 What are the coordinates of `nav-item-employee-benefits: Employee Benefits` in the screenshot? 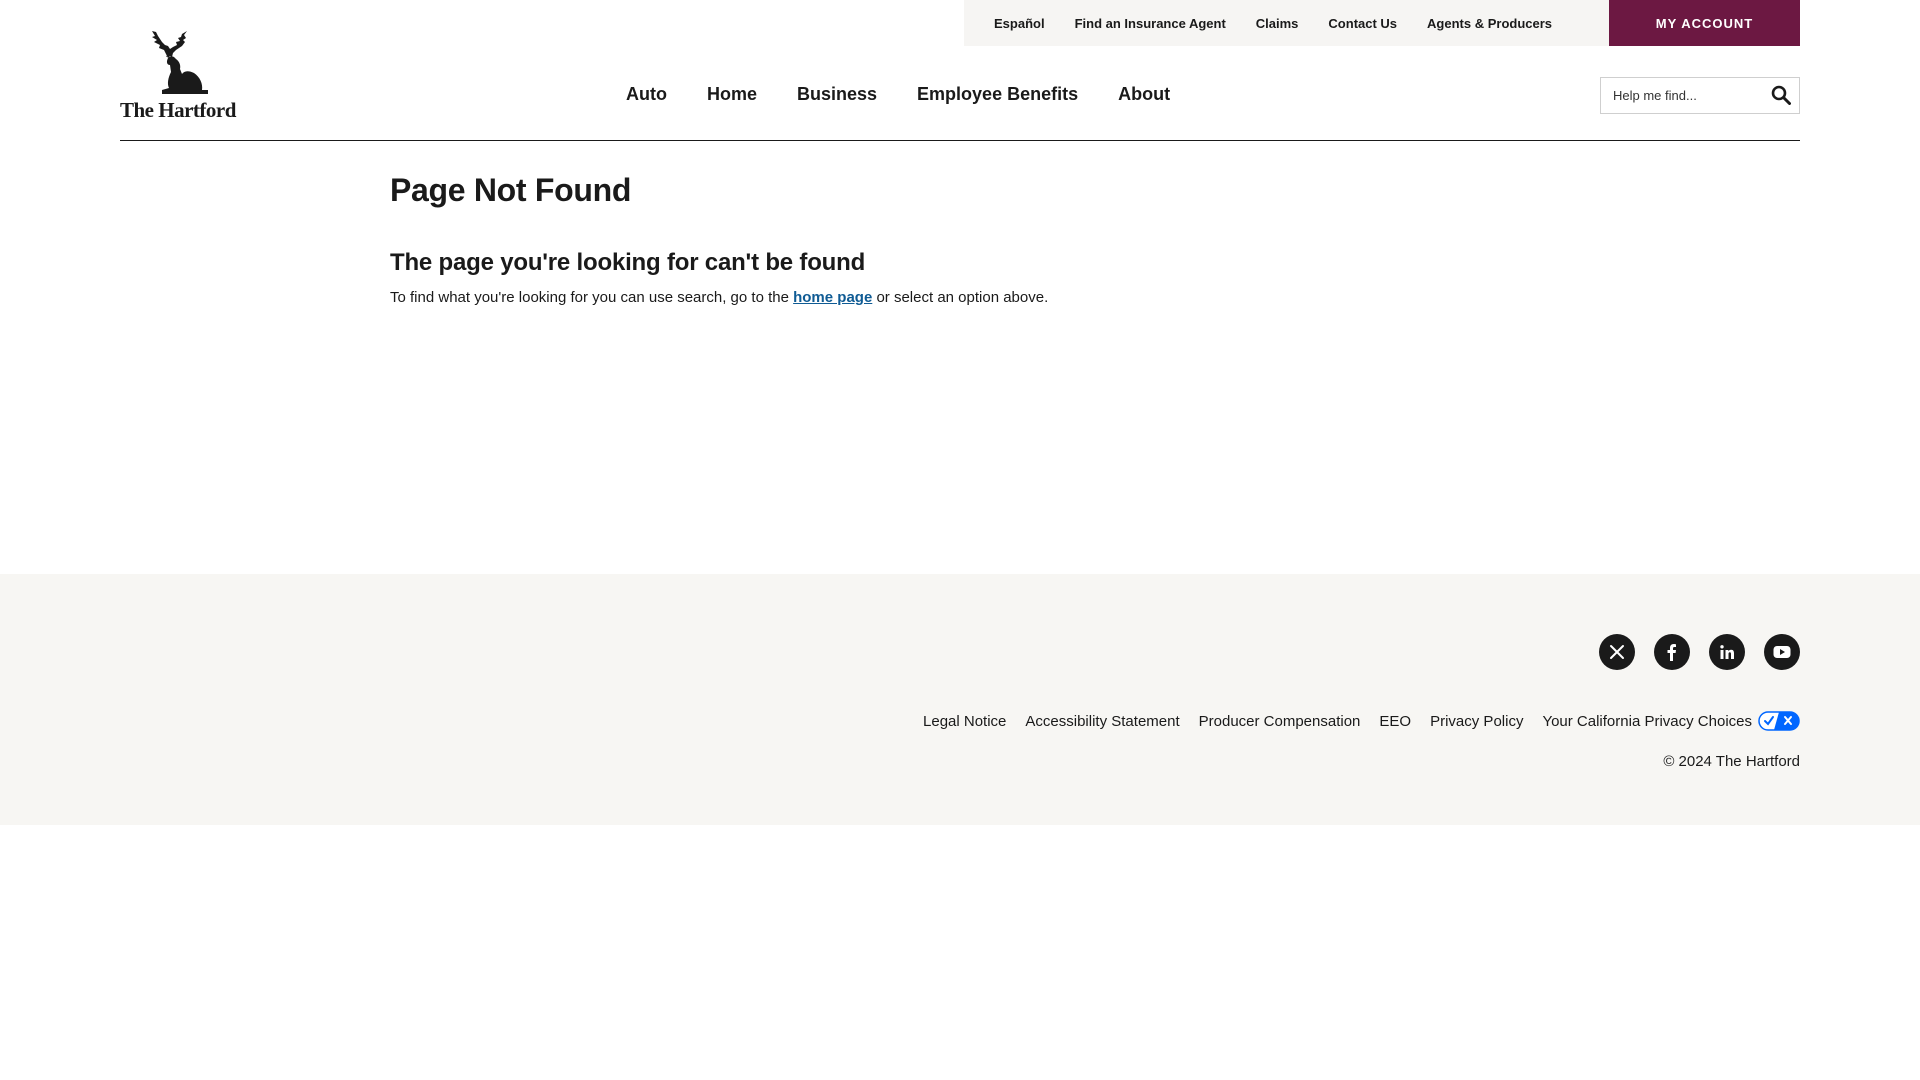 It's located at (997, 94).